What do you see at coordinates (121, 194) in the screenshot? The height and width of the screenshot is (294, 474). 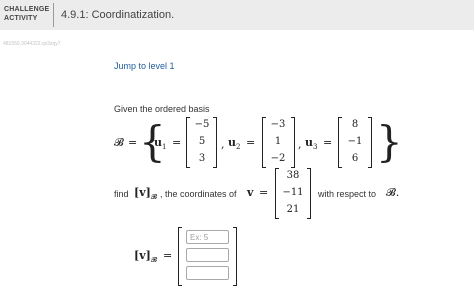 I see `find-text: find` at bounding box center [121, 194].